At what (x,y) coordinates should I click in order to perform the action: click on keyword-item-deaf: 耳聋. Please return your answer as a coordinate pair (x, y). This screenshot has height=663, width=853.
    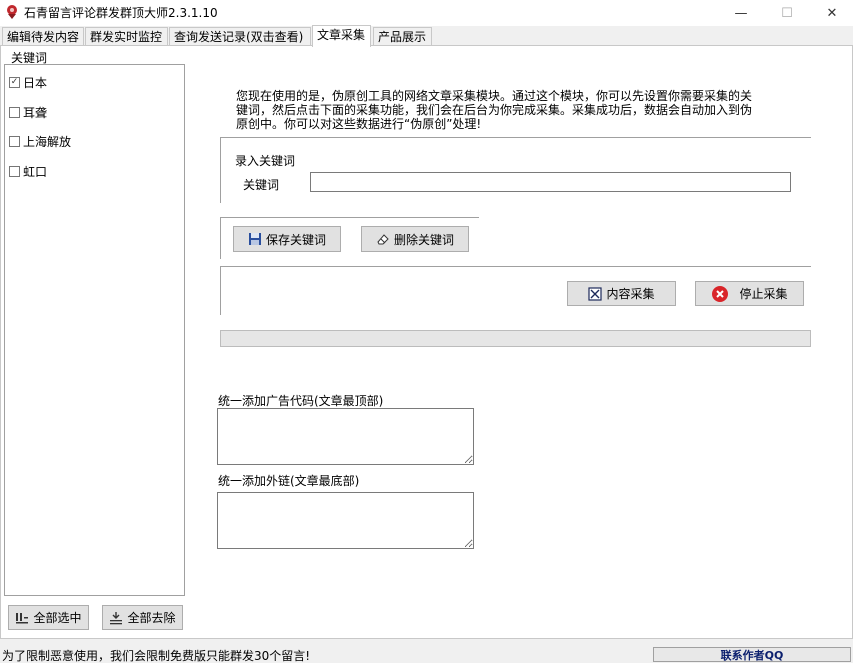
    Looking at the image, I should click on (28, 112).